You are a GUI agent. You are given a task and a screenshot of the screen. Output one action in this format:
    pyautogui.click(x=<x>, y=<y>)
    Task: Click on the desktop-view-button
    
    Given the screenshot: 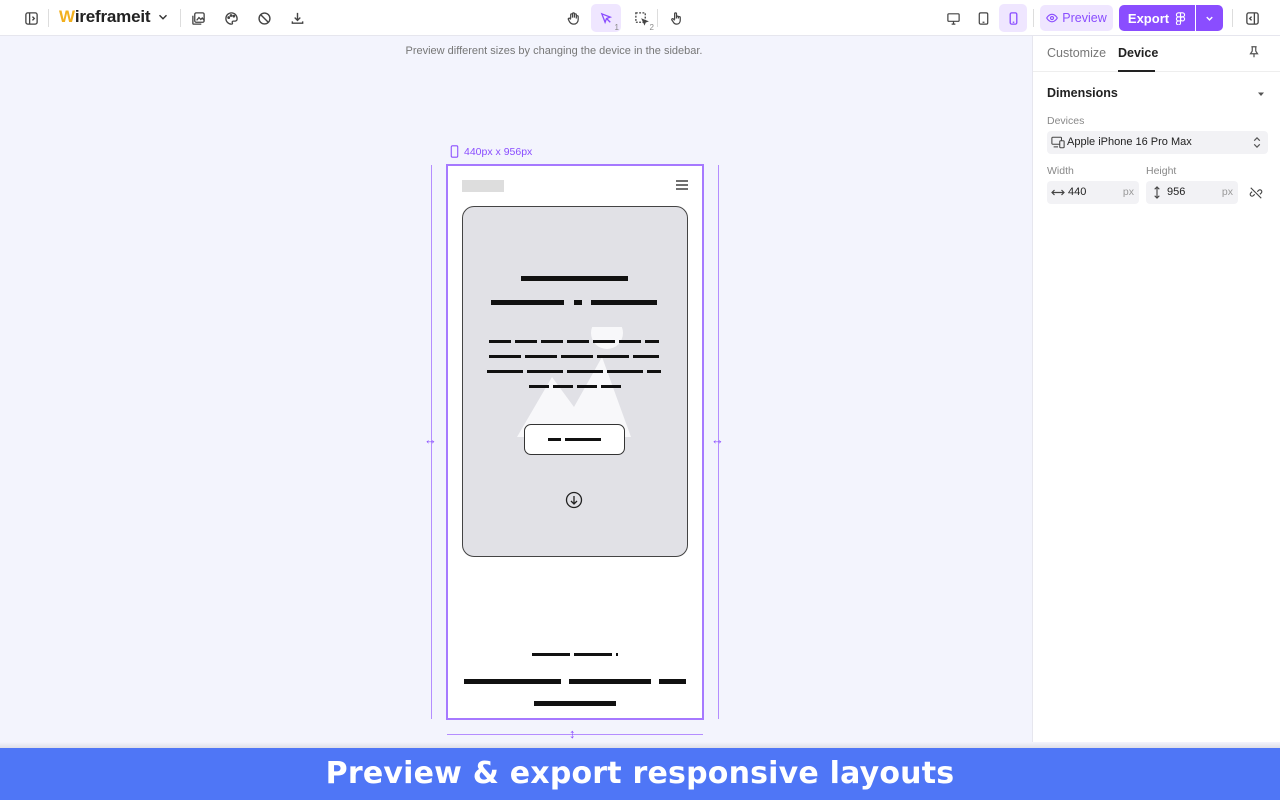 What is the action you would take?
    pyautogui.click(x=953, y=18)
    